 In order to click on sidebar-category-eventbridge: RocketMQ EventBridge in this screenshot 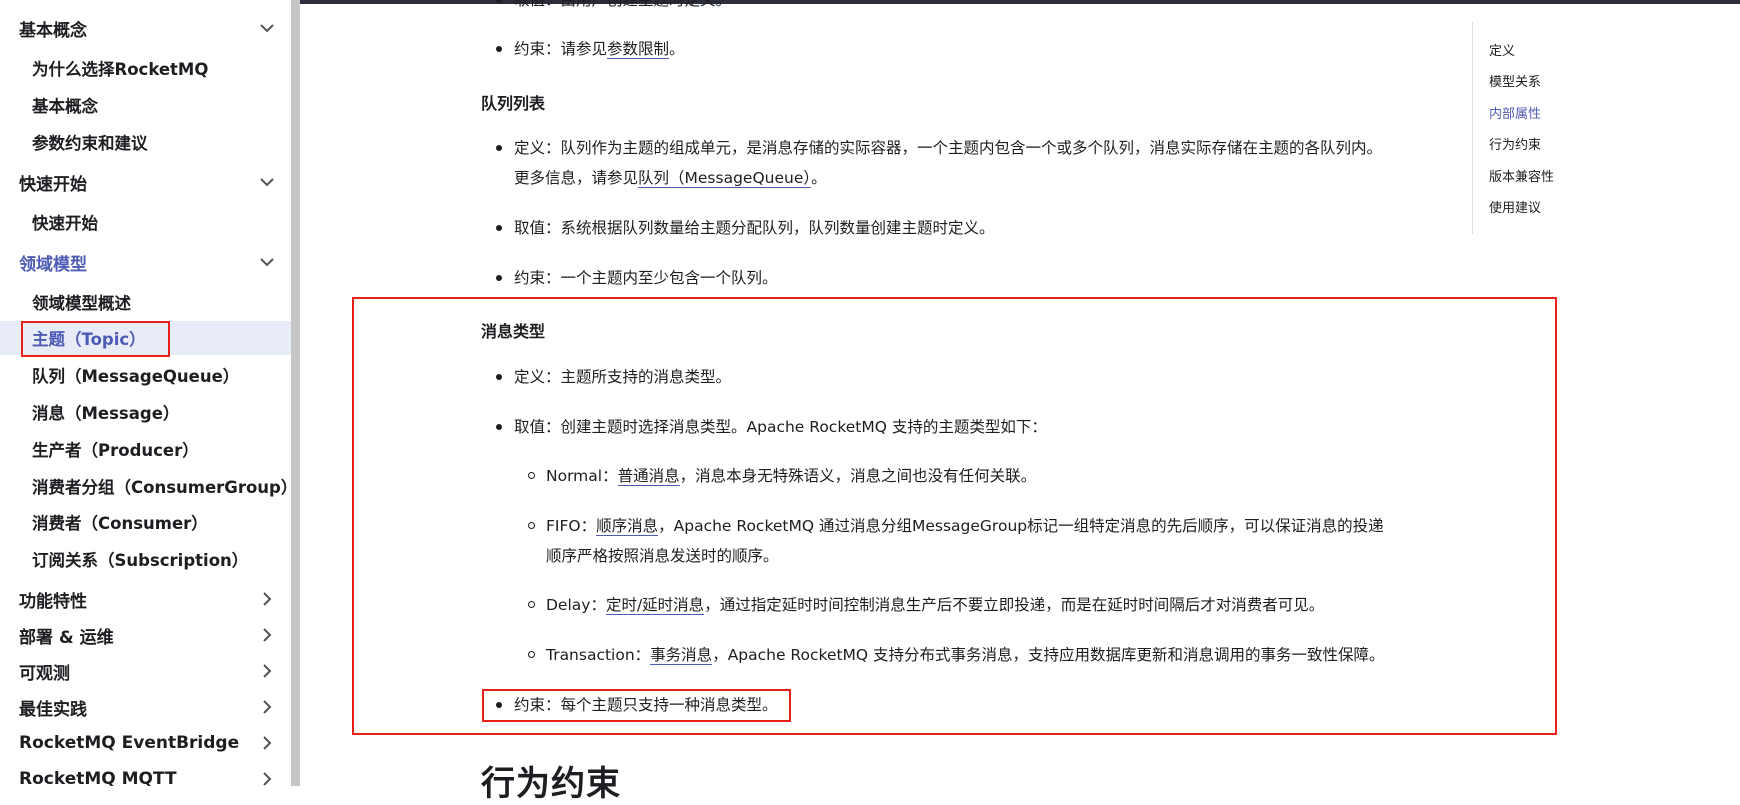, I will do `click(145, 743)`.